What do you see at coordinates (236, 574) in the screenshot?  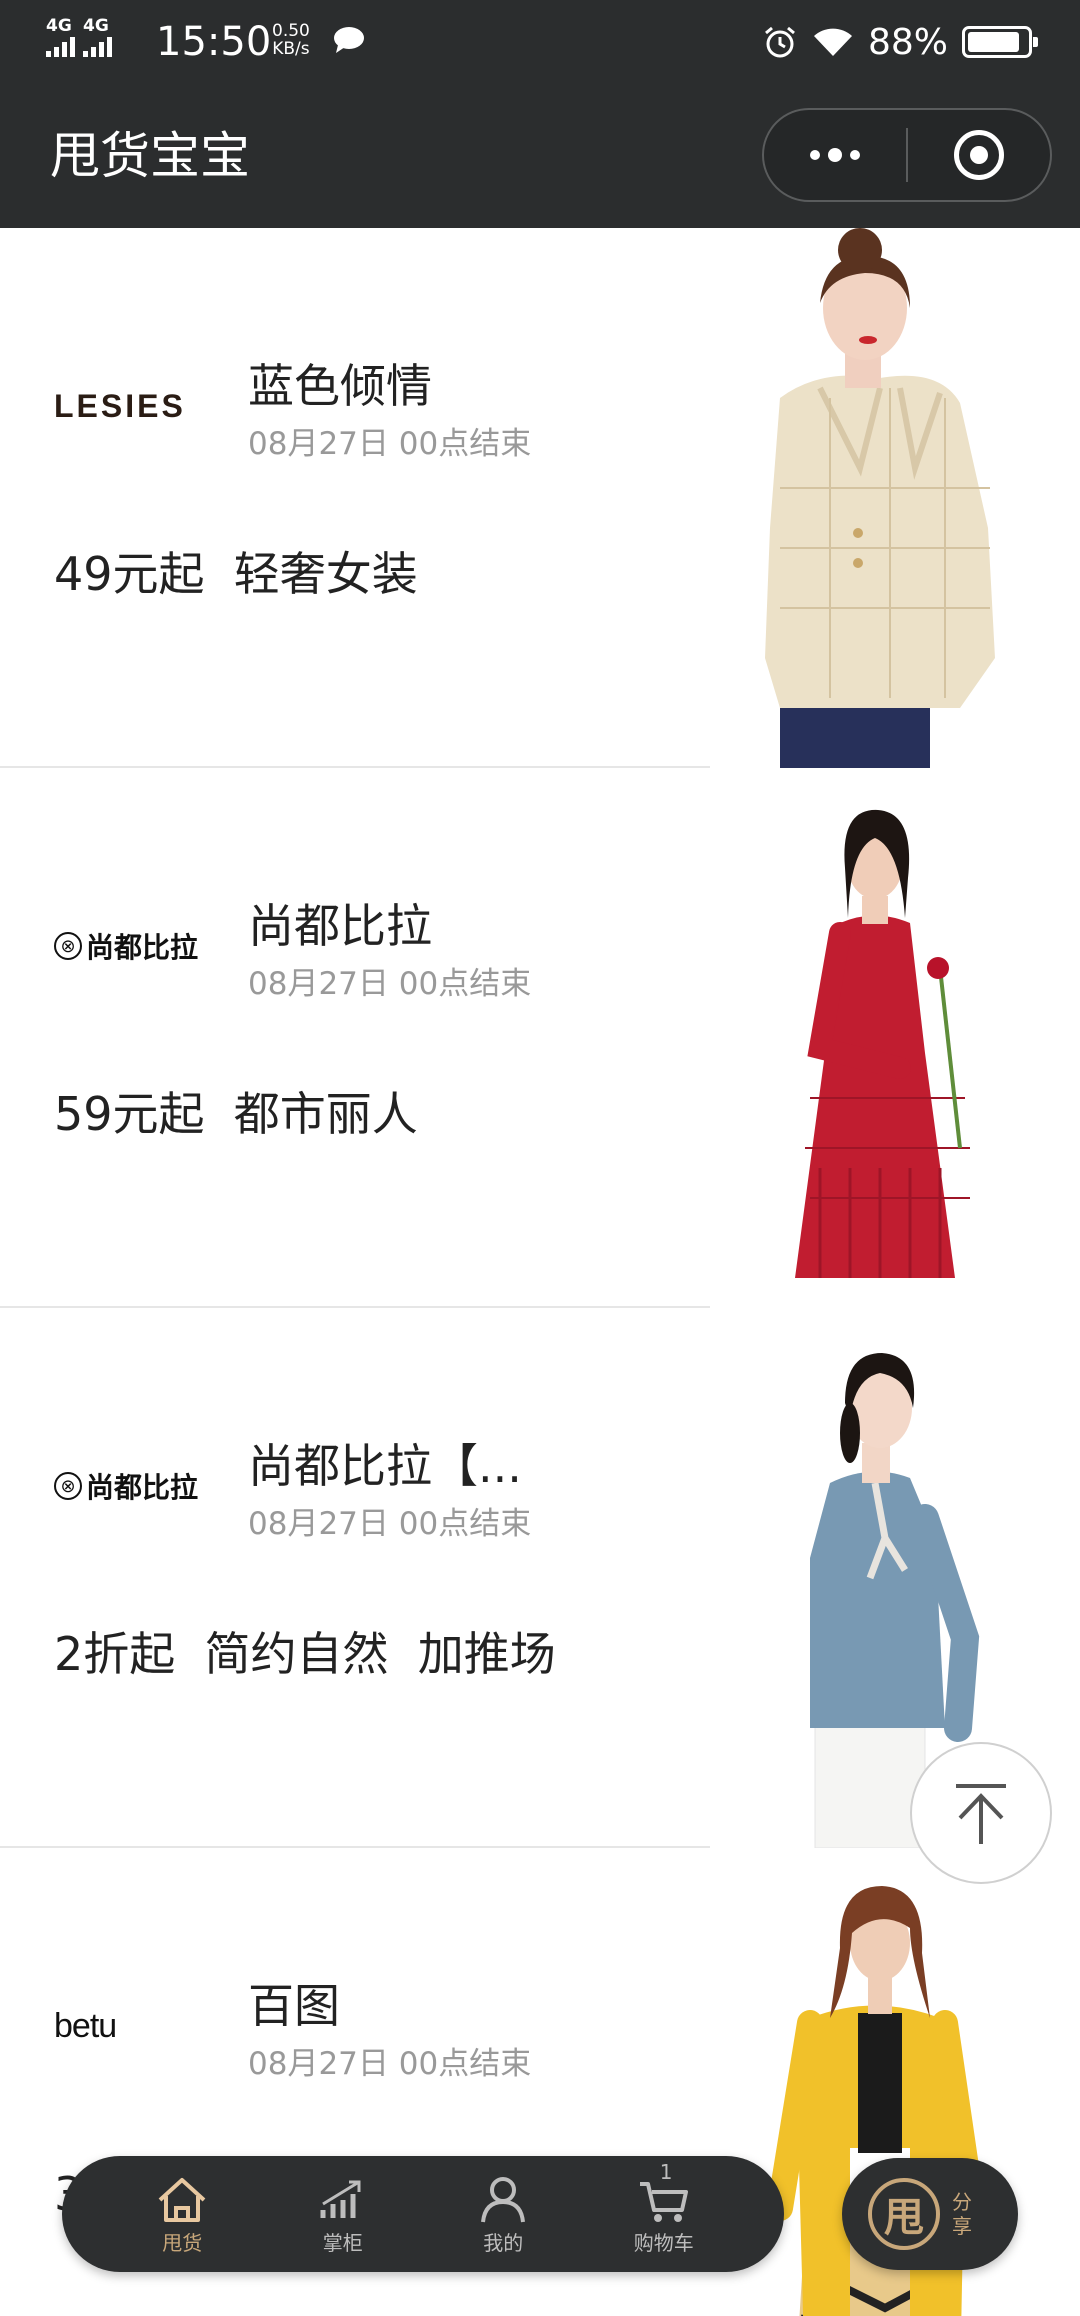 I see `card-promo: 49元起 轻奢女装` at bounding box center [236, 574].